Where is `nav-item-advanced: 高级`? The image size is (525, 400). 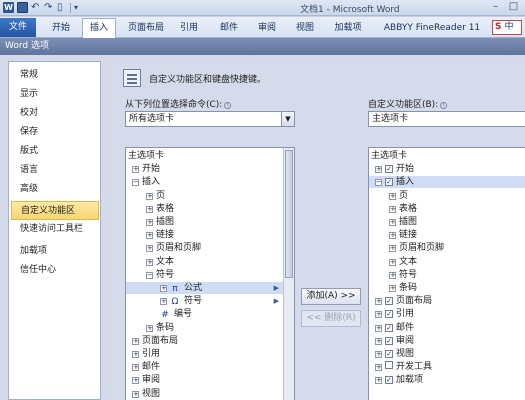 nav-item-advanced: 高级 is located at coordinates (55, 189).